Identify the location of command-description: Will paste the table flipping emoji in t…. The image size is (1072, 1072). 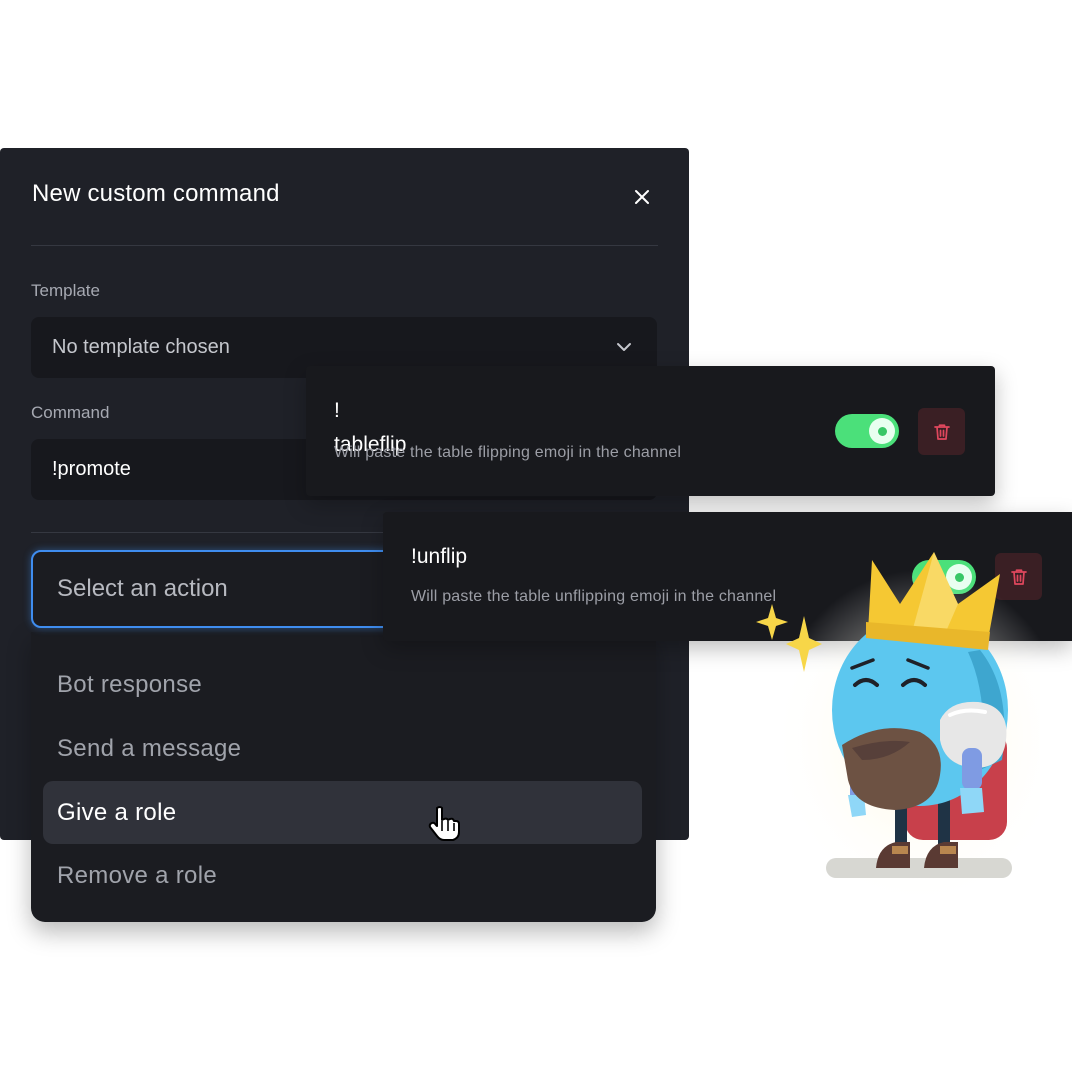
(508, 452).